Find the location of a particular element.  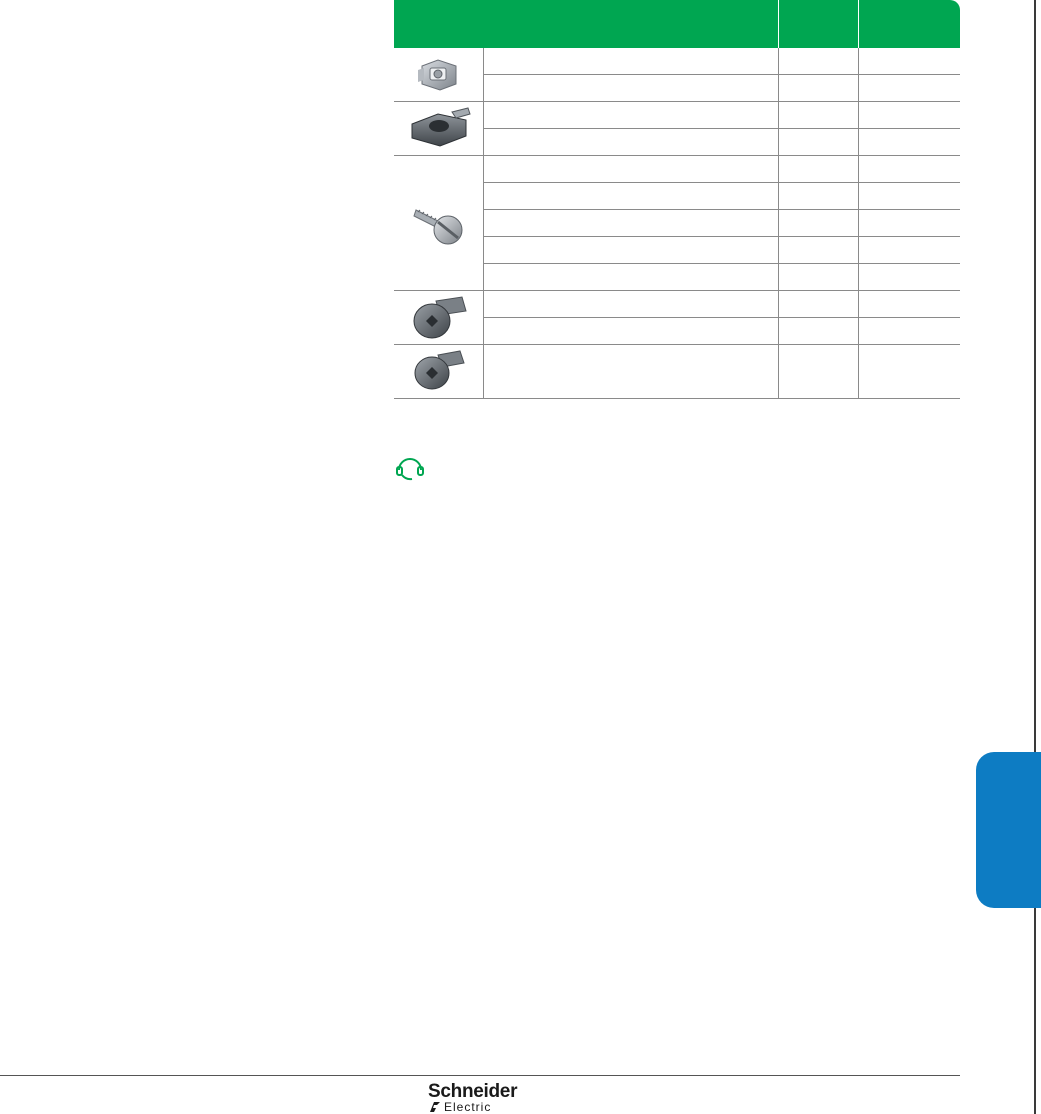

section-tab is located at coordinates (1008, 830).